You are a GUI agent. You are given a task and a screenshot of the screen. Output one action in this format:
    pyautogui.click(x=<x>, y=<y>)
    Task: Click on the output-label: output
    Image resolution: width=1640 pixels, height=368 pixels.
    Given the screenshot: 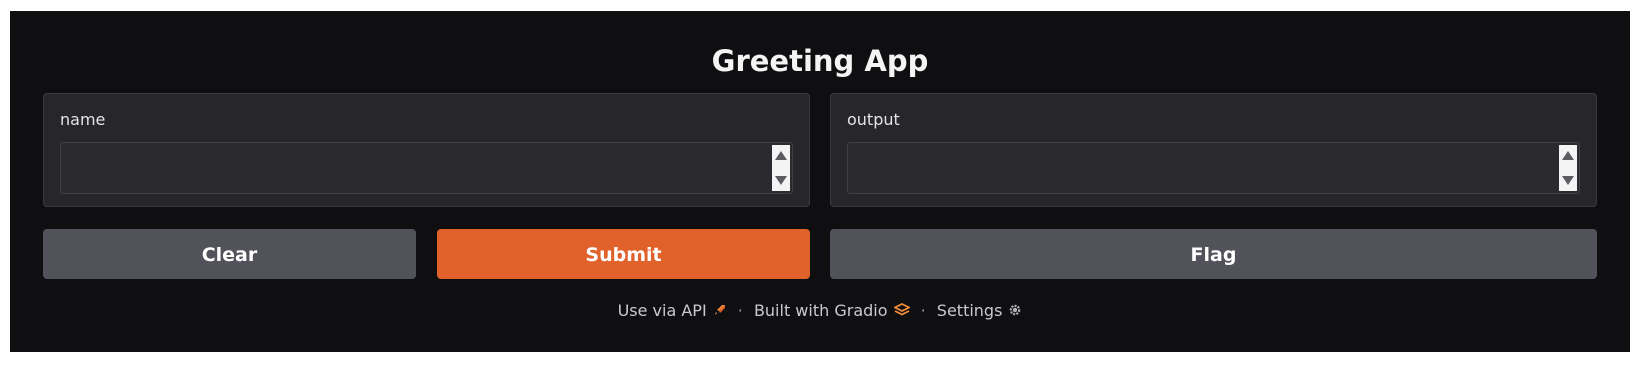 What is the action you would take?
    pyautogui.click(x=873, y=119)
    